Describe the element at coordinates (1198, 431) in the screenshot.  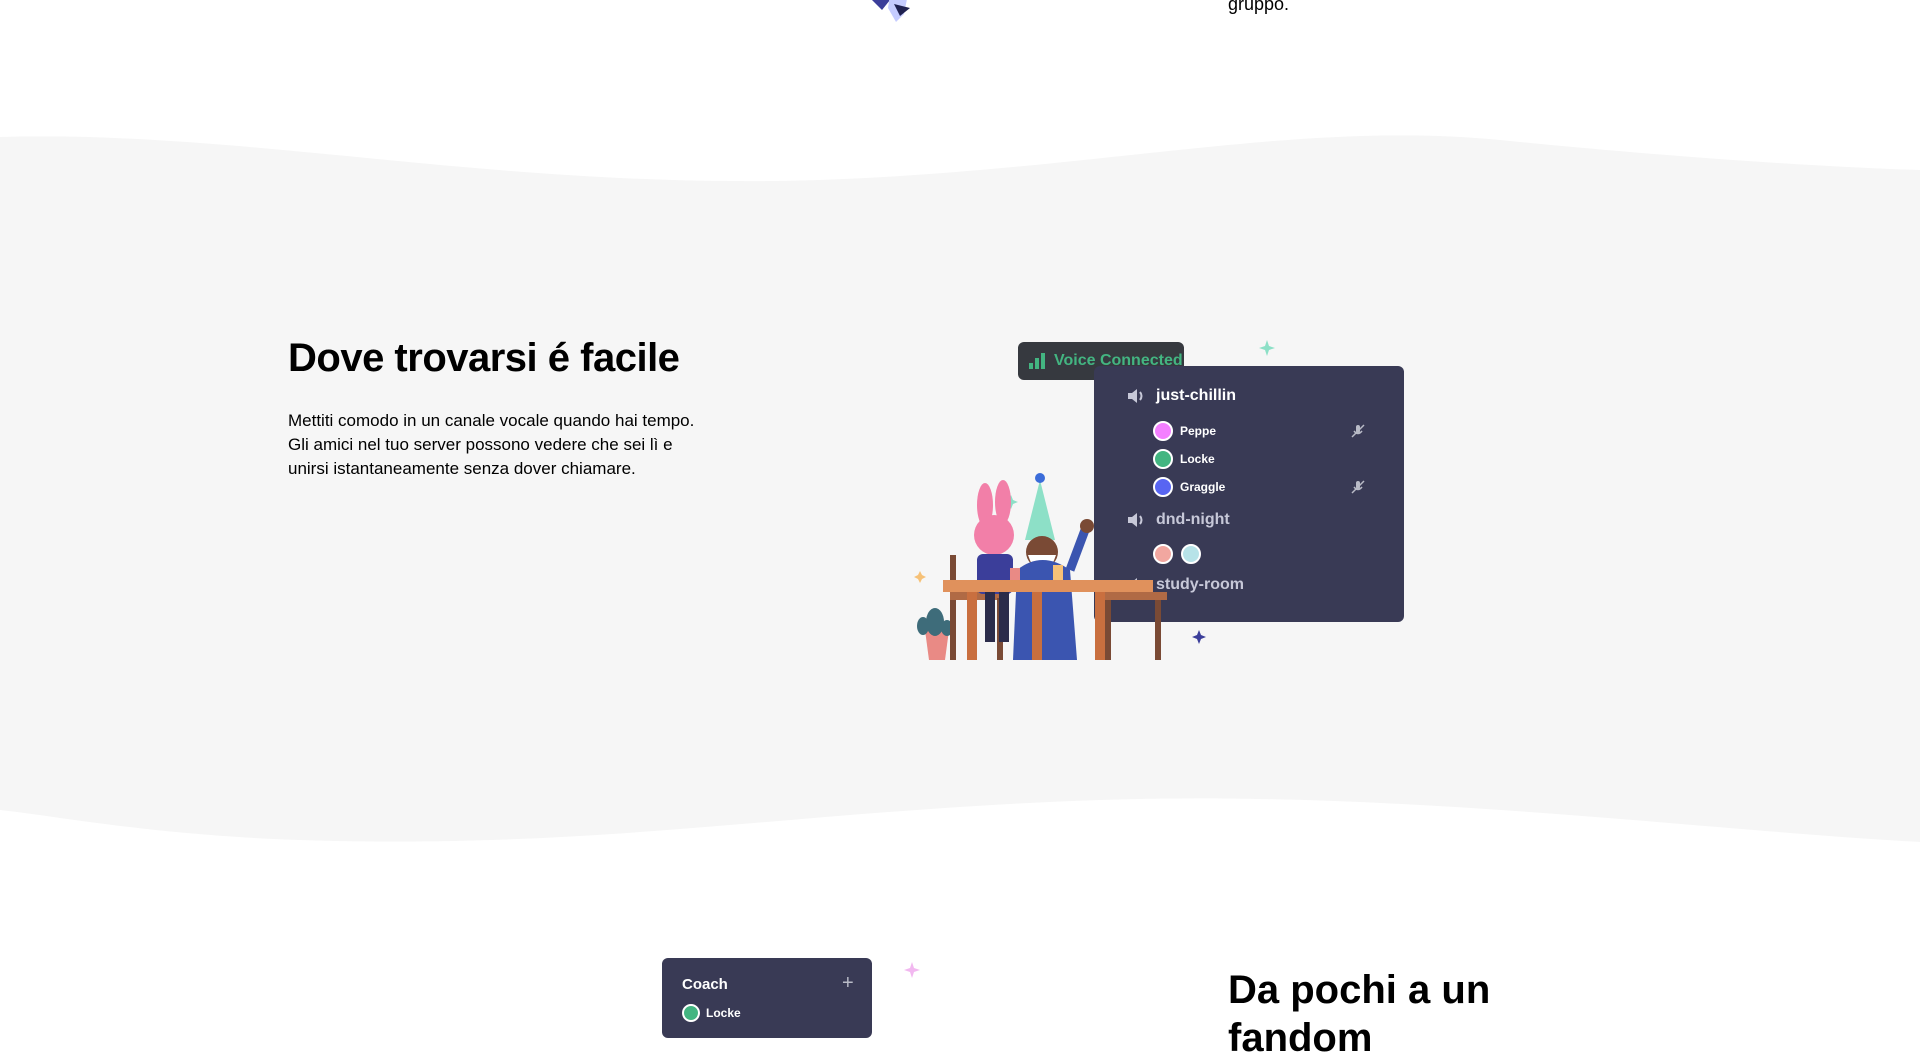
I see `user-name: Peppe` at that location.